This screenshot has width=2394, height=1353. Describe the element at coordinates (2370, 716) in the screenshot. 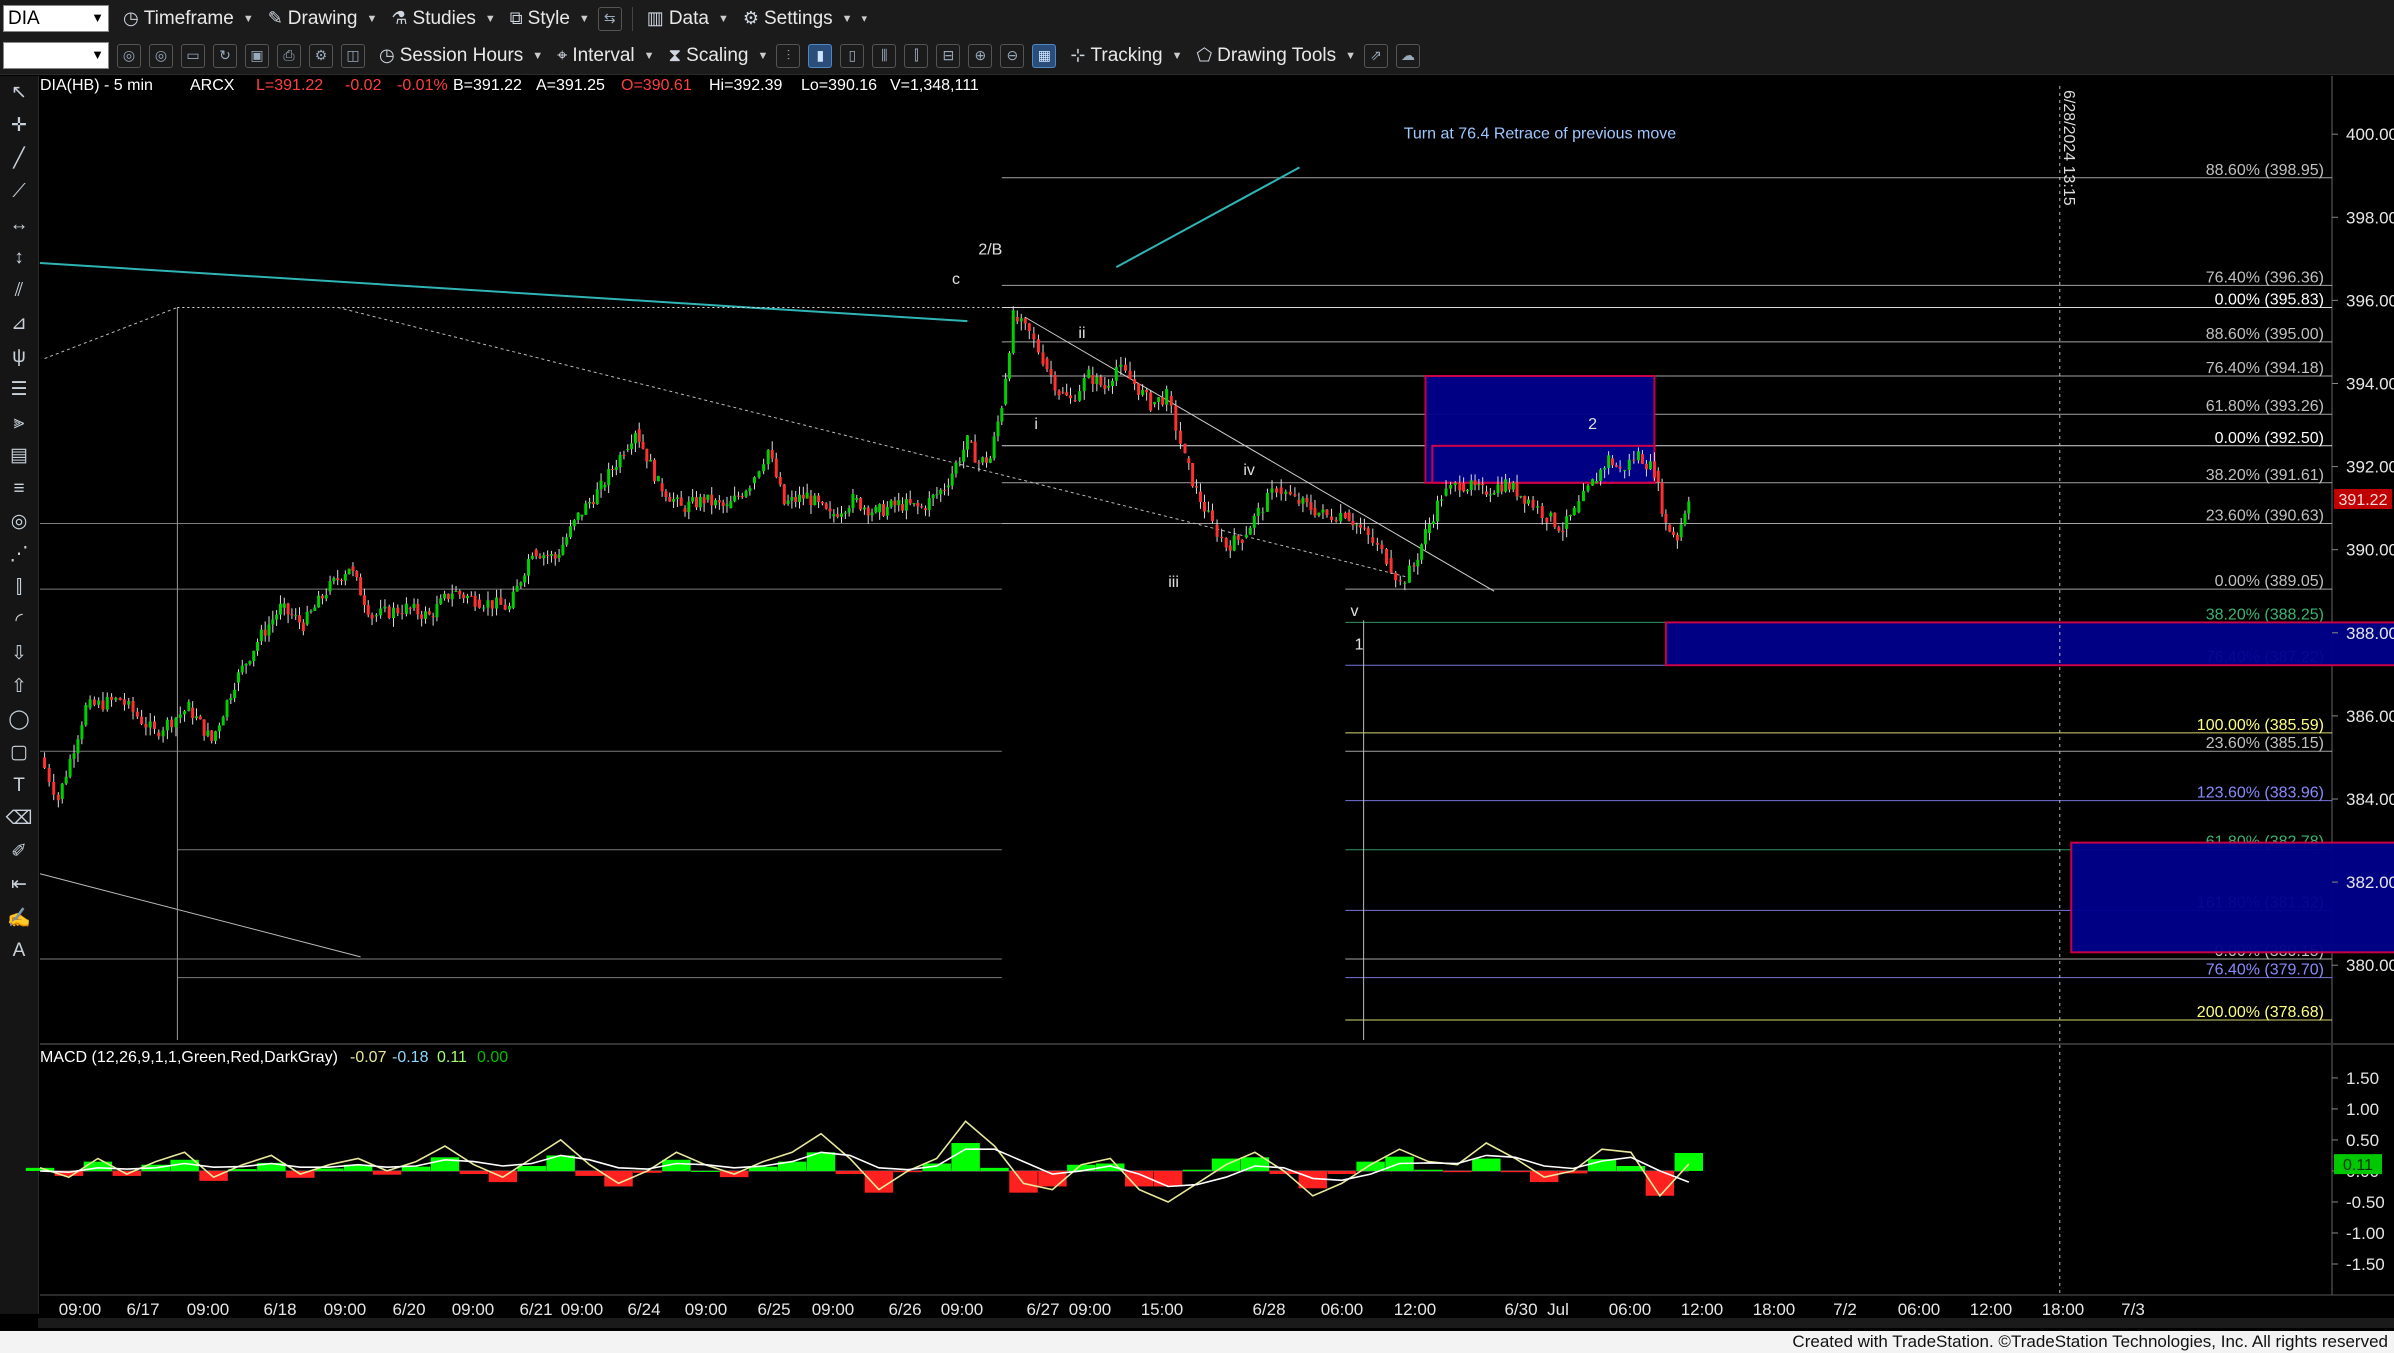

I see `price-tick-label: 386.00` at that location.